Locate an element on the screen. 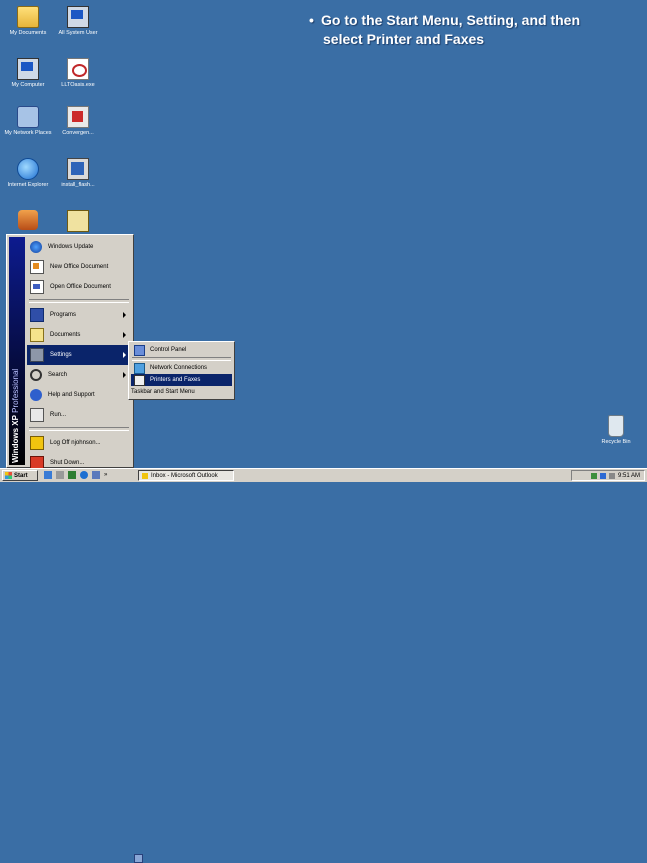 Image resolution: width=647 pixels, height=863 pixels. menu-item-label: Help and Support is located at coordinates (71, 395).